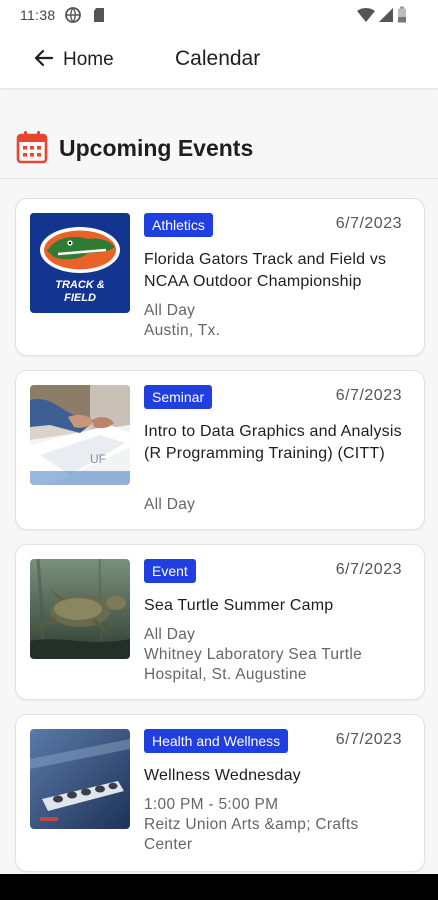 This screenshot has height=900, width=438. Describe the element at coordinates (402, 16) in the screenshot. I see `battery-icon` at that location.